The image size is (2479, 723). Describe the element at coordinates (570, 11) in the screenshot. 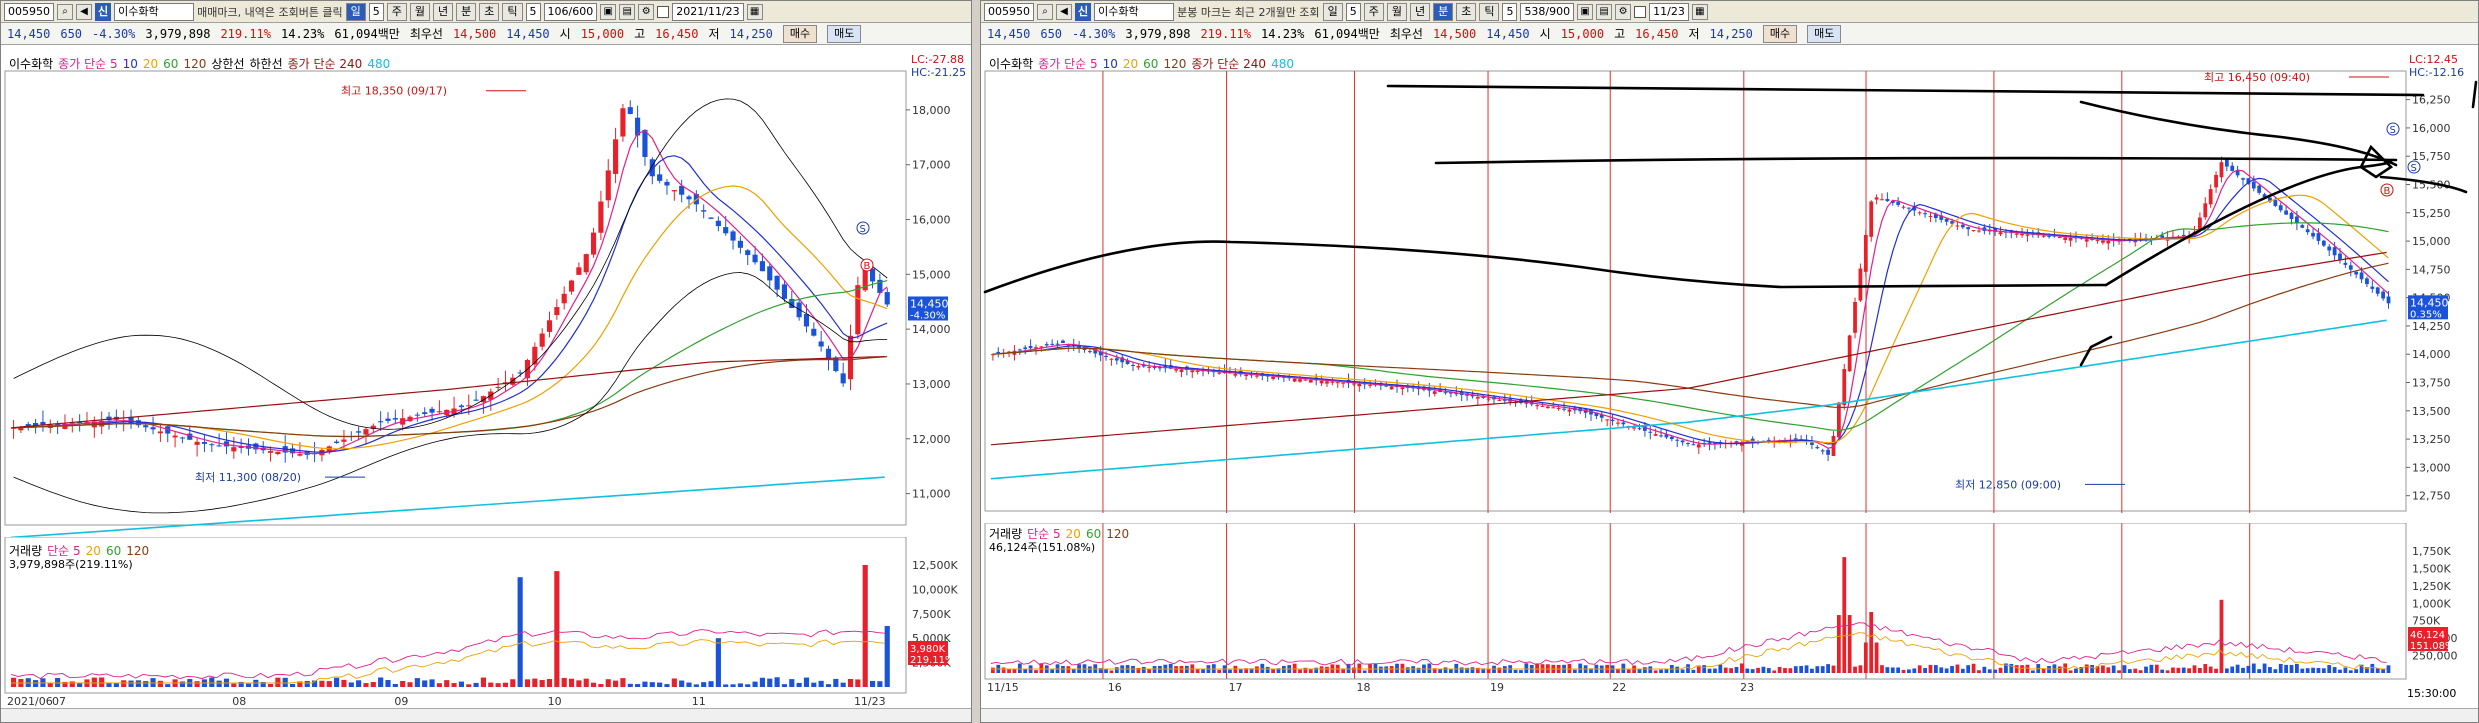

I see `count-field: 106/600` at that location.